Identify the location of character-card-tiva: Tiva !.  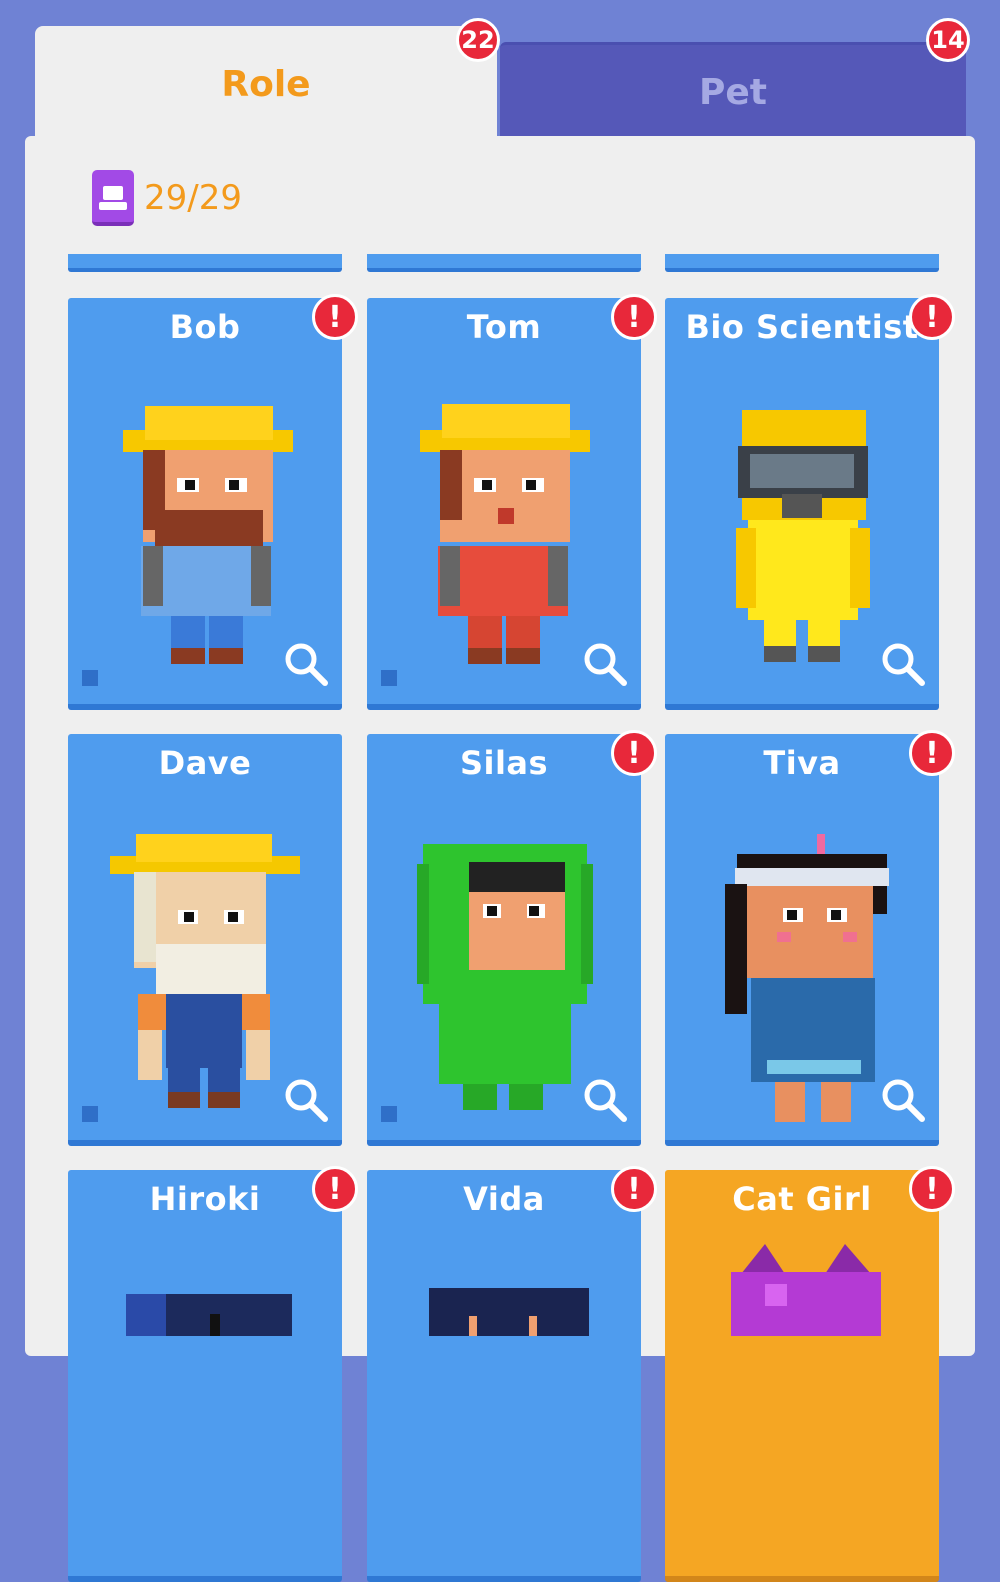
(810, 938).